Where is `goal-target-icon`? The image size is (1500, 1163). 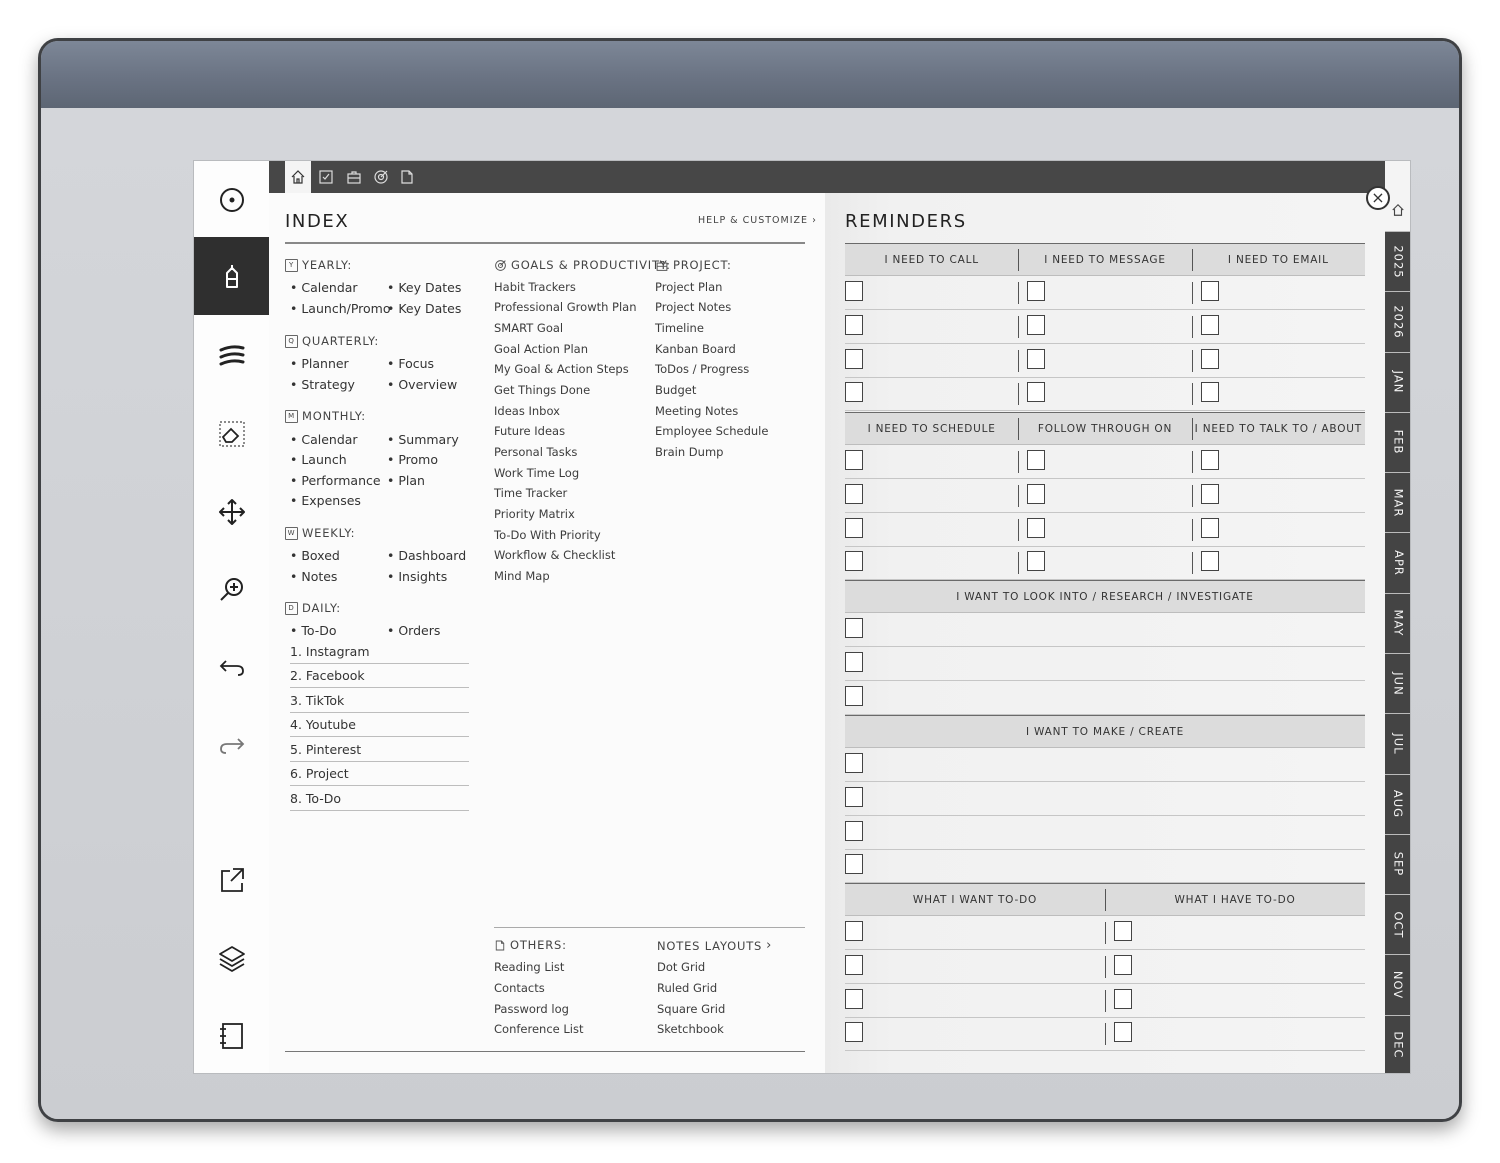
goal-target-icon is located at coordinates (381, 177).